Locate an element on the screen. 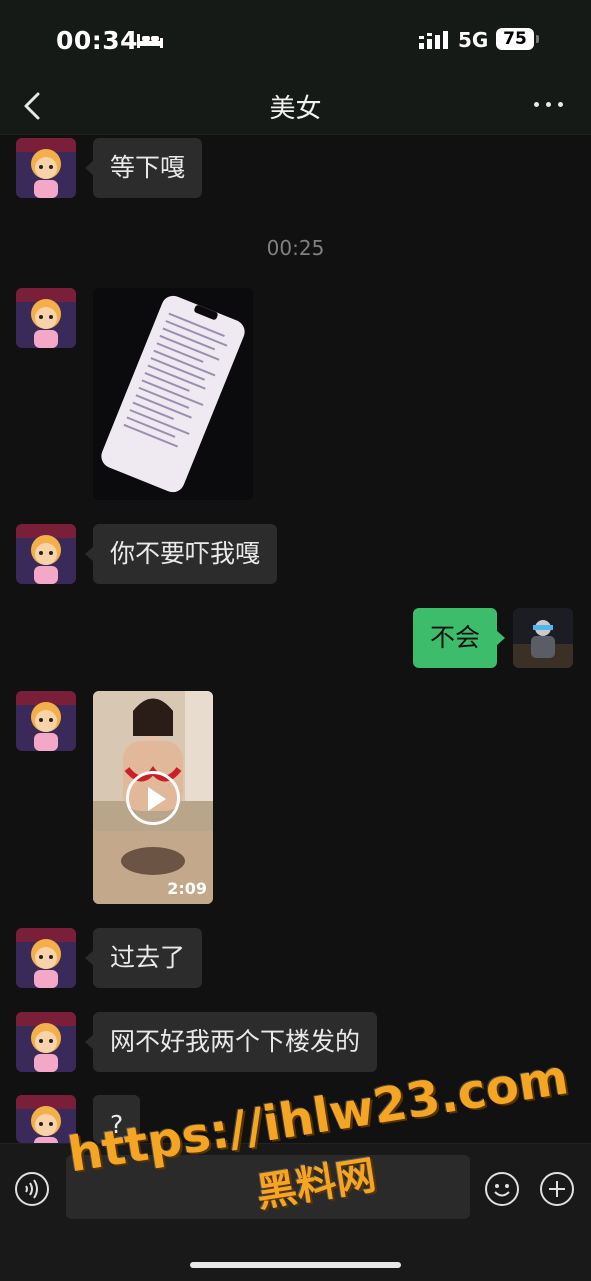 The height and width of the screenshot is (1281, 591). phone-photo is located at coordinates (173, 394).